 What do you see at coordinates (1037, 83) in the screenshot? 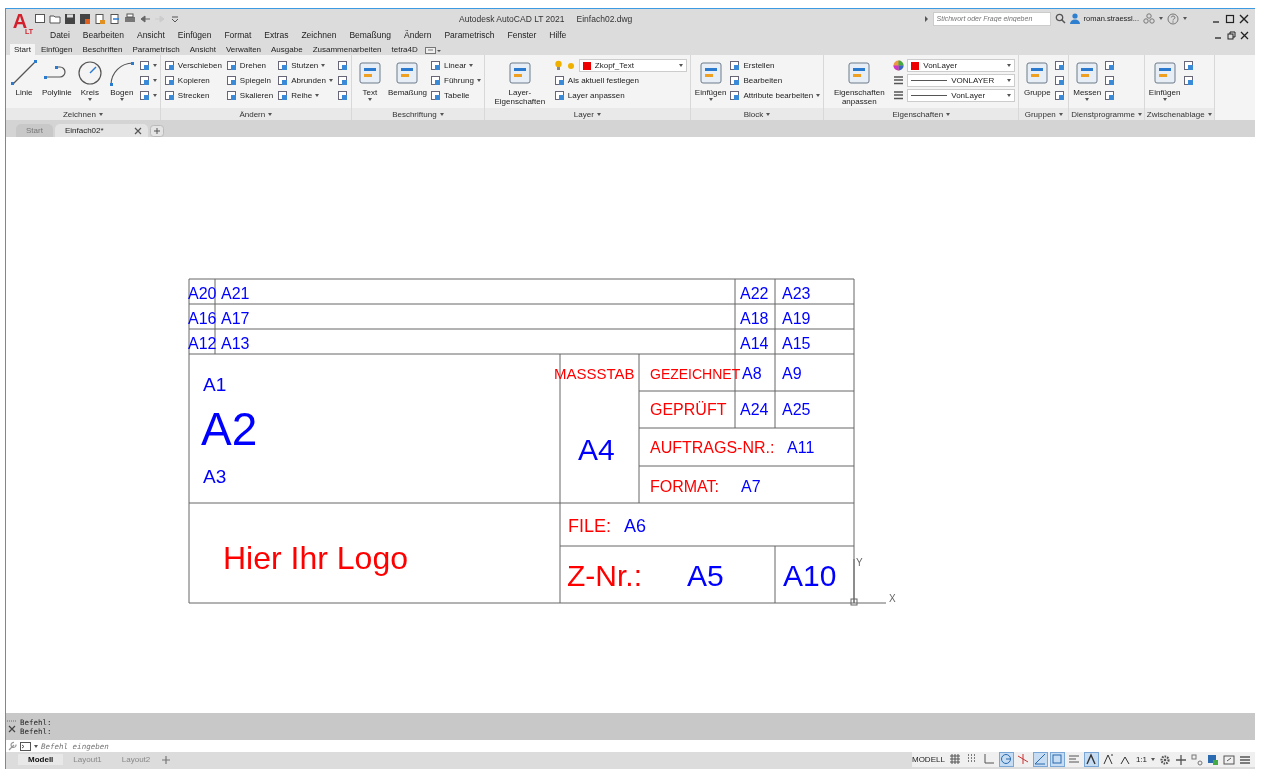
I see `ribbon-button: Gruppe` at bounding box center [1037, 83].